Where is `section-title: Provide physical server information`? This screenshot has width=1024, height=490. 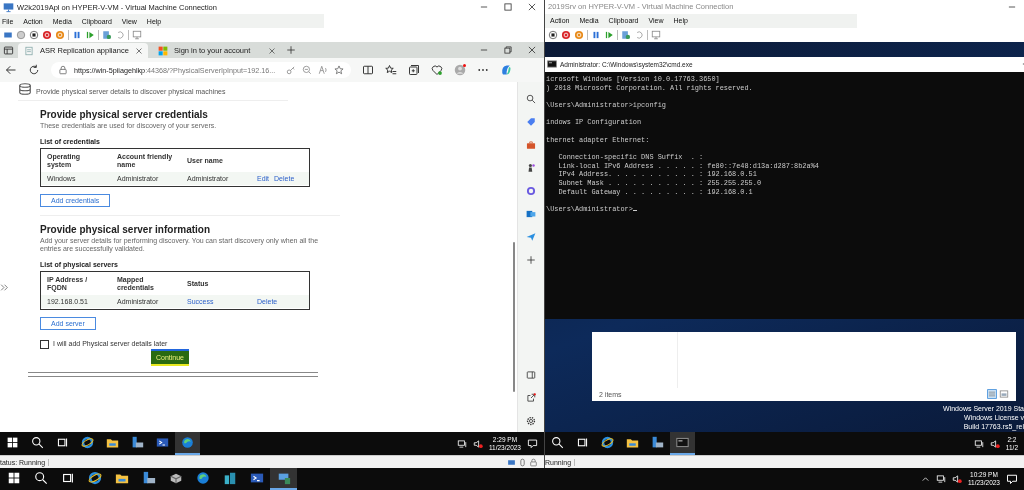
section-title: Provide physical server information is located at coordinates (126, 229).